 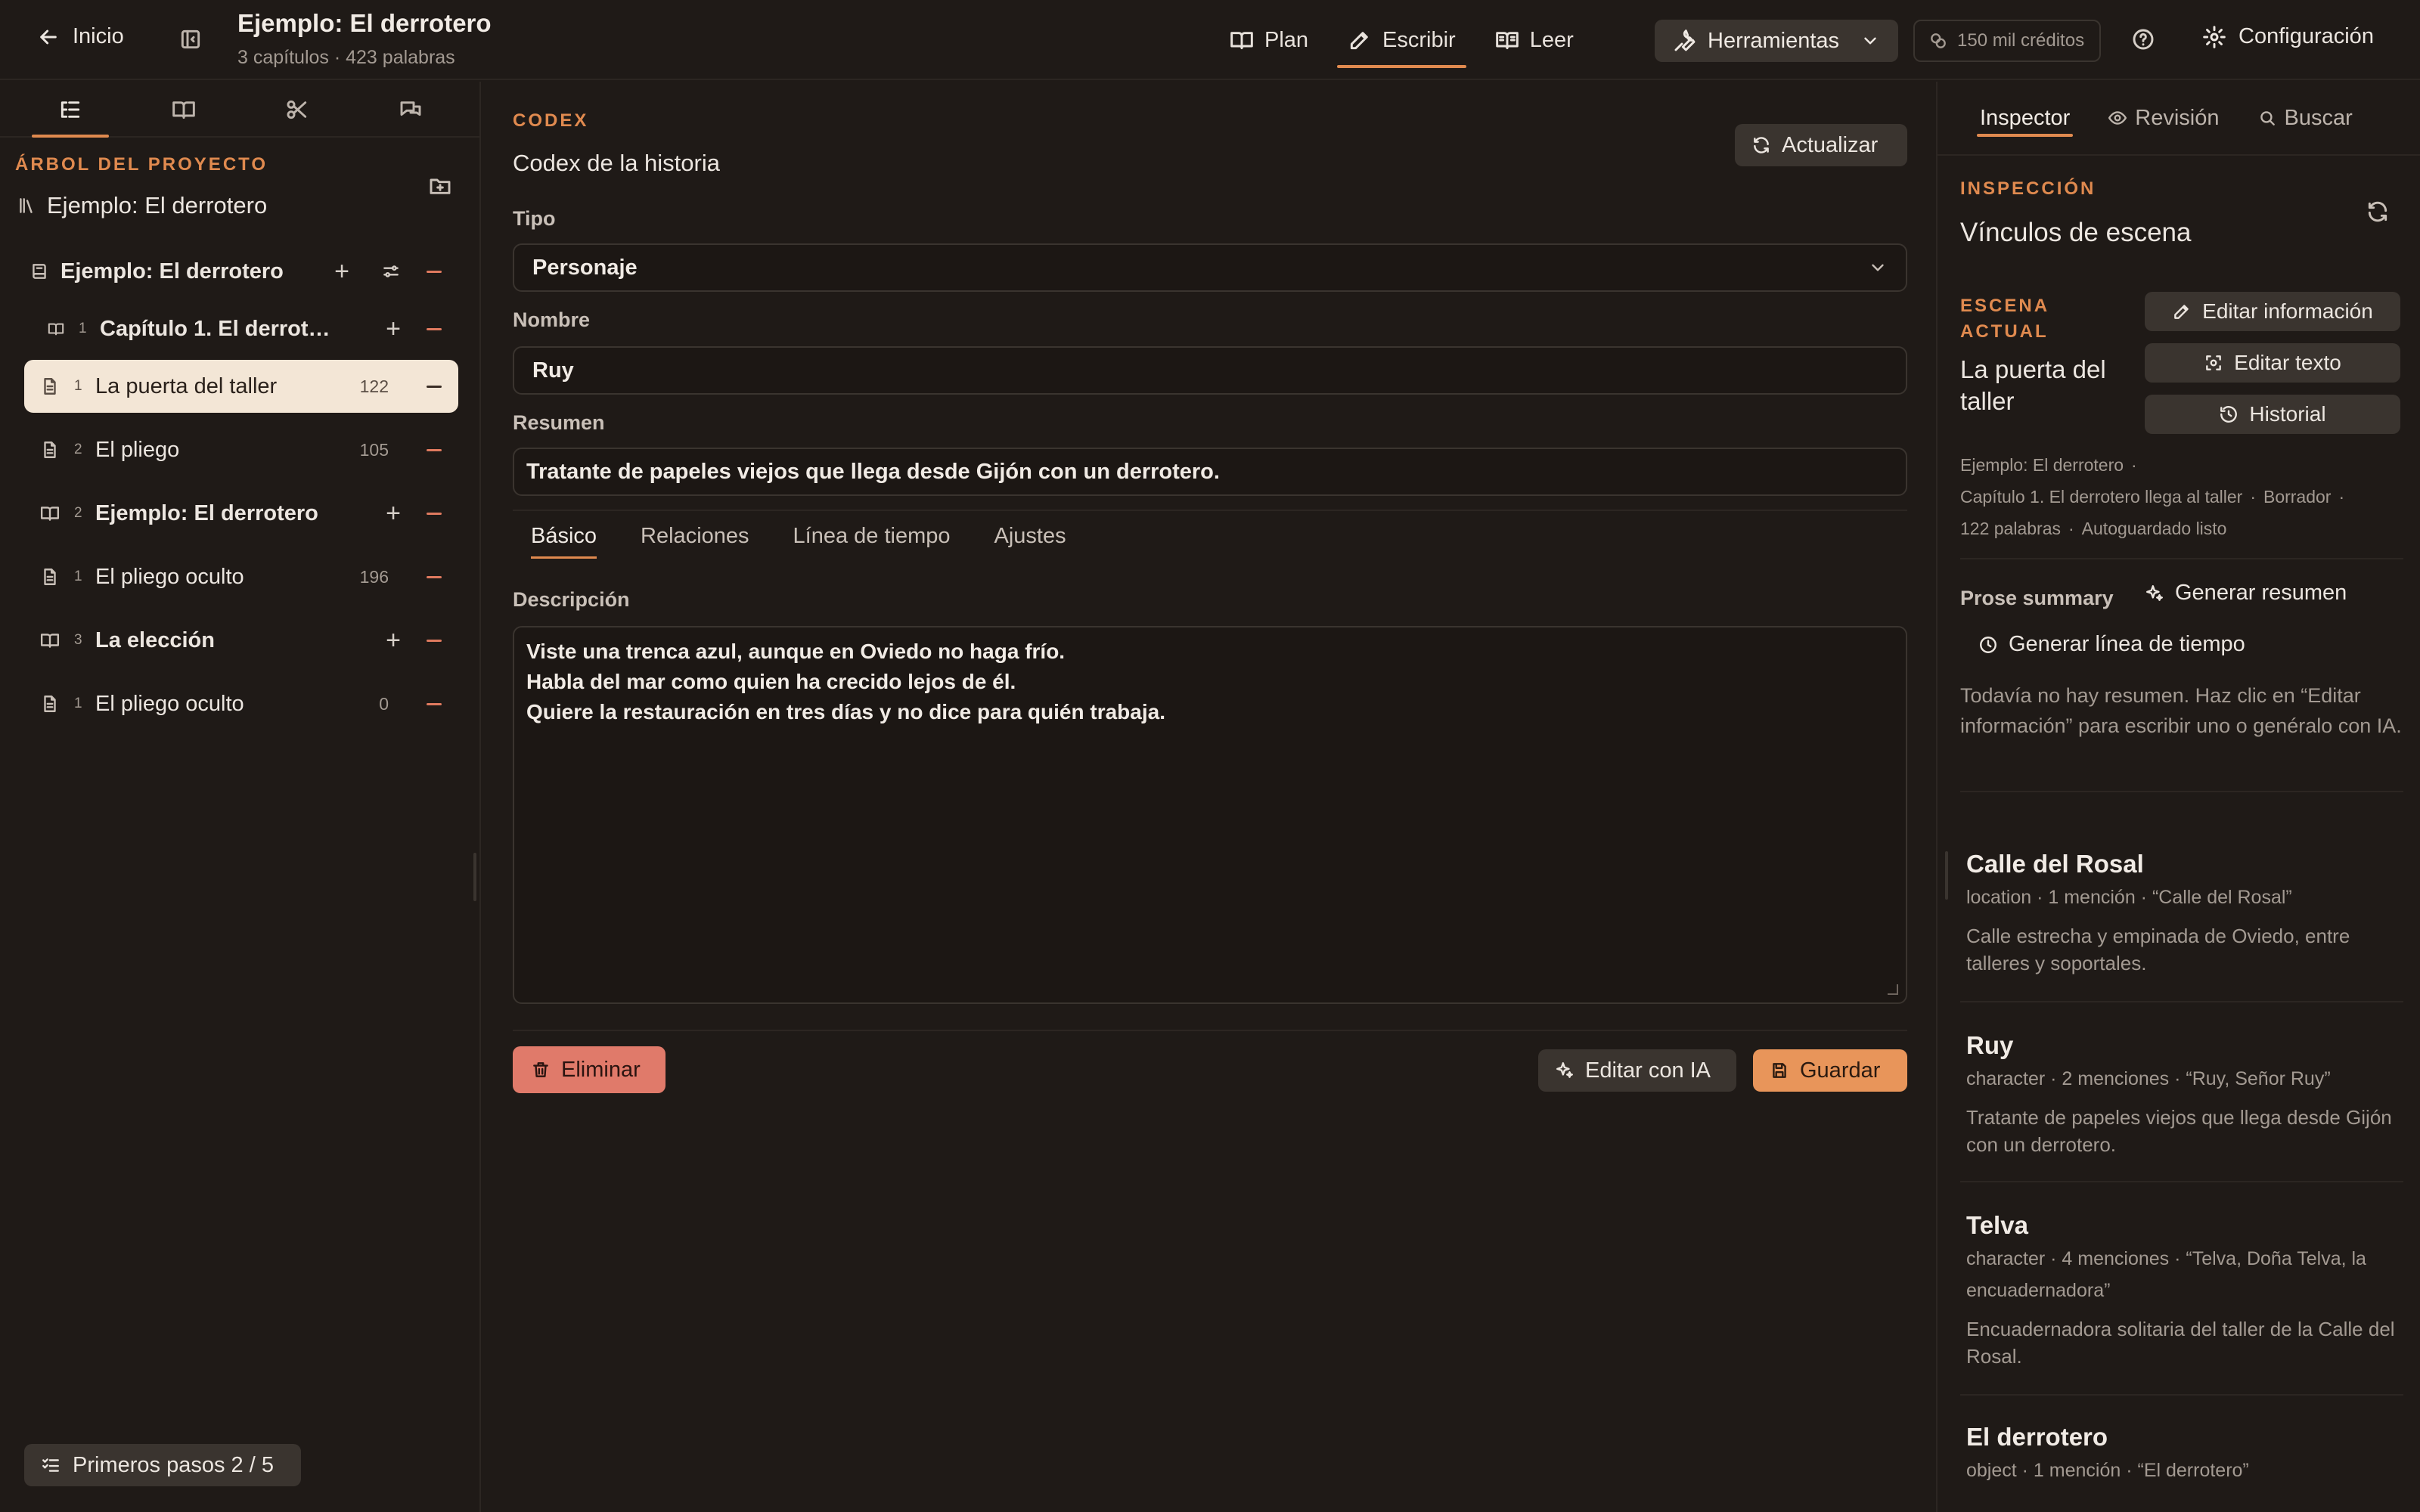 I want to click on edit-with-ai-button: Editar con IA, so click(x=1637, y=1071).